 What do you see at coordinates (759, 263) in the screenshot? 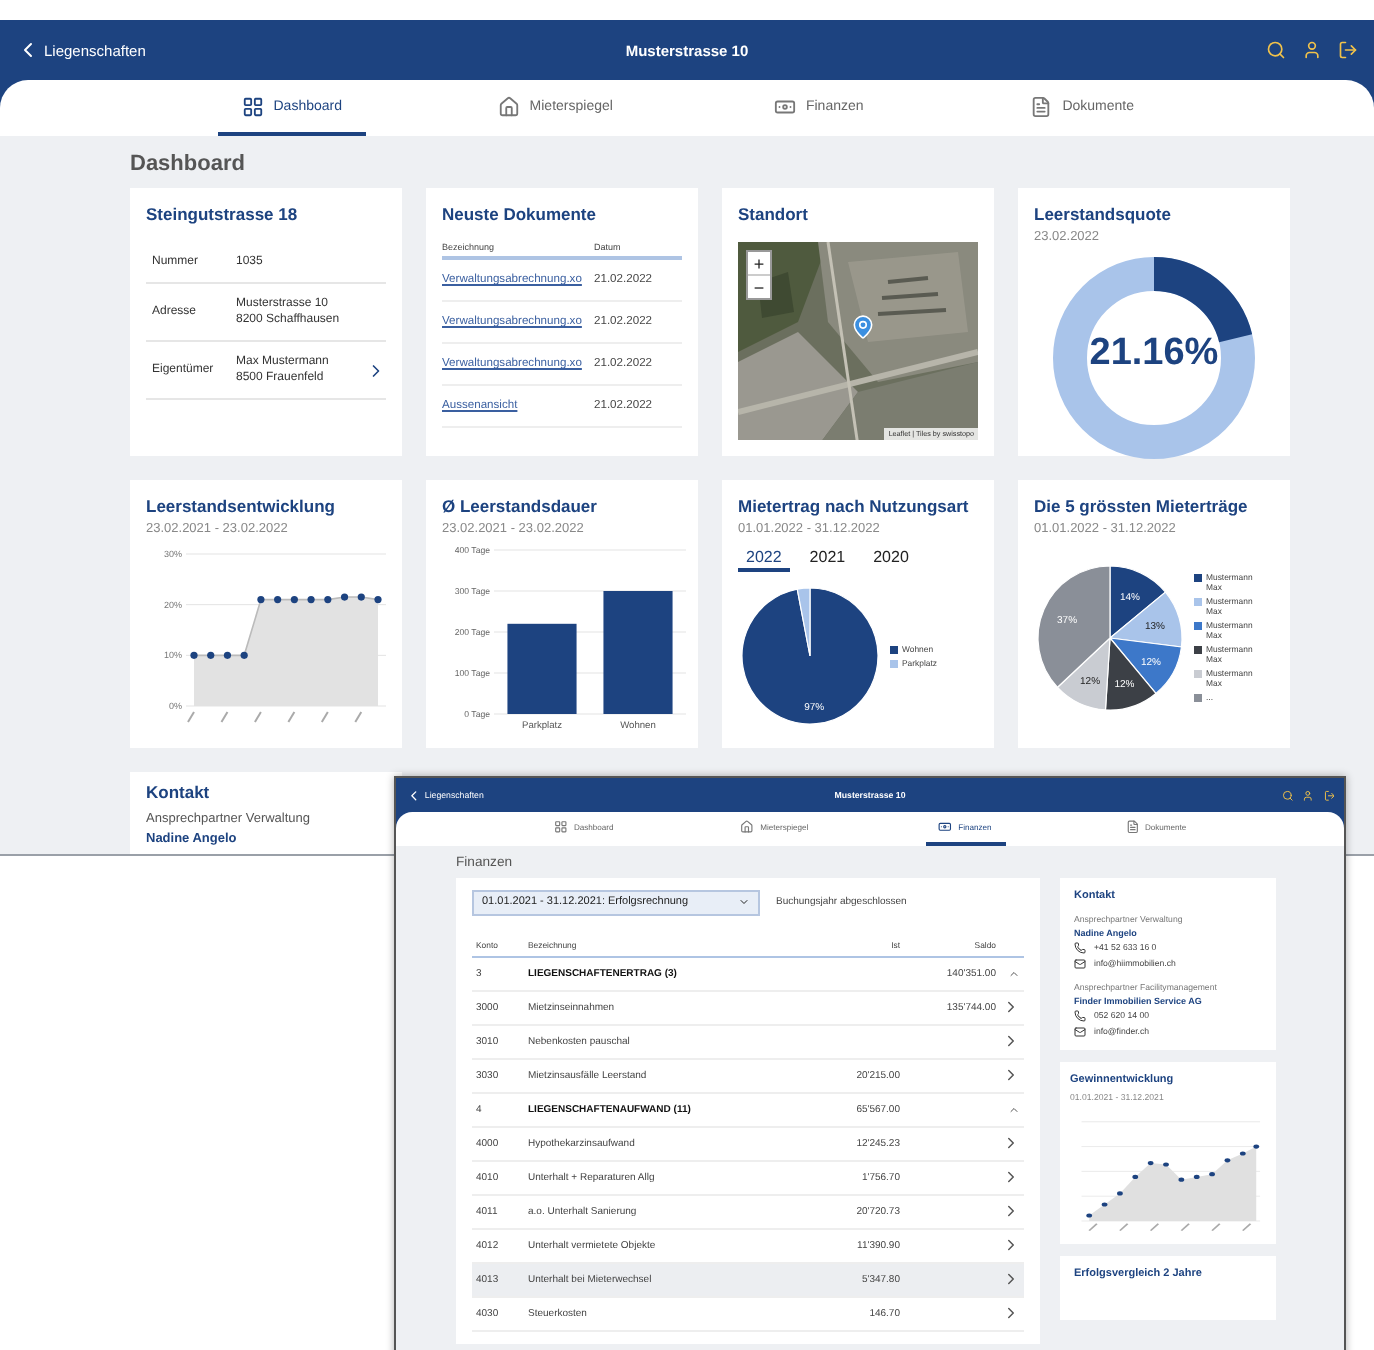
I see `zoom-in-button: +` at bounding box center [759, 263].